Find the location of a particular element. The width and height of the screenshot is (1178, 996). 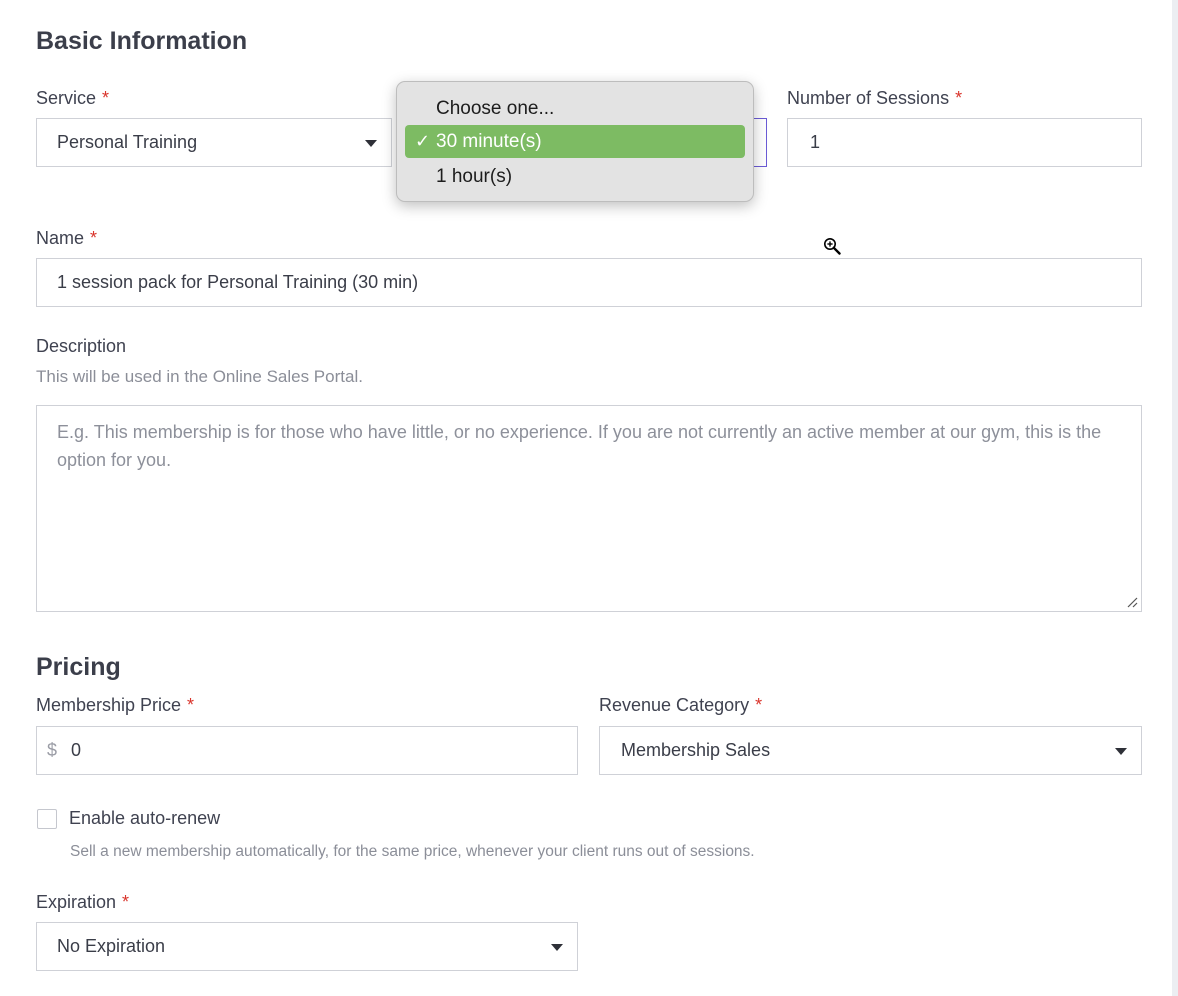

checkmark-icon: ✓ is located at coordinates (423, 140).